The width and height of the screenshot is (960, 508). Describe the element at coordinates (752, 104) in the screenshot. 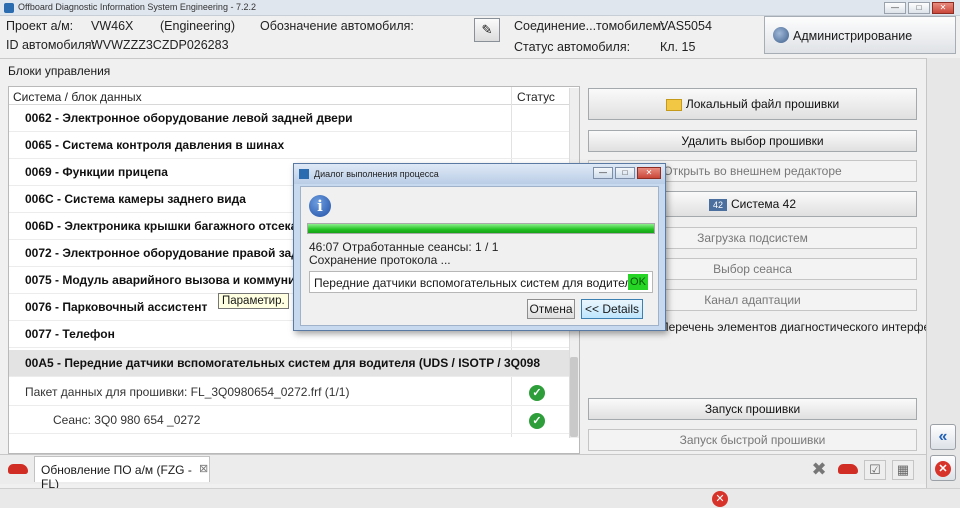

I see `local-flash-file-button: Локальный файл прошивки` at that location.